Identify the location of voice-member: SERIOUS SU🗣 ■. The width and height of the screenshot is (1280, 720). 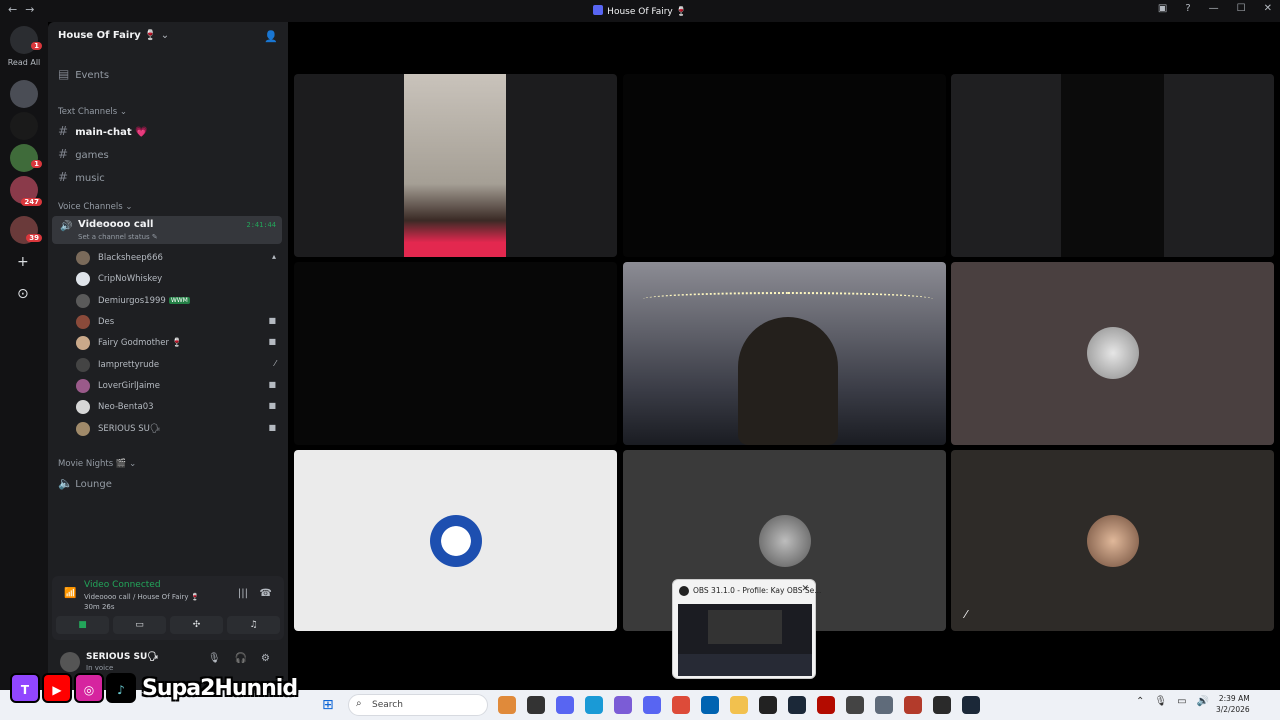
(179, 429).